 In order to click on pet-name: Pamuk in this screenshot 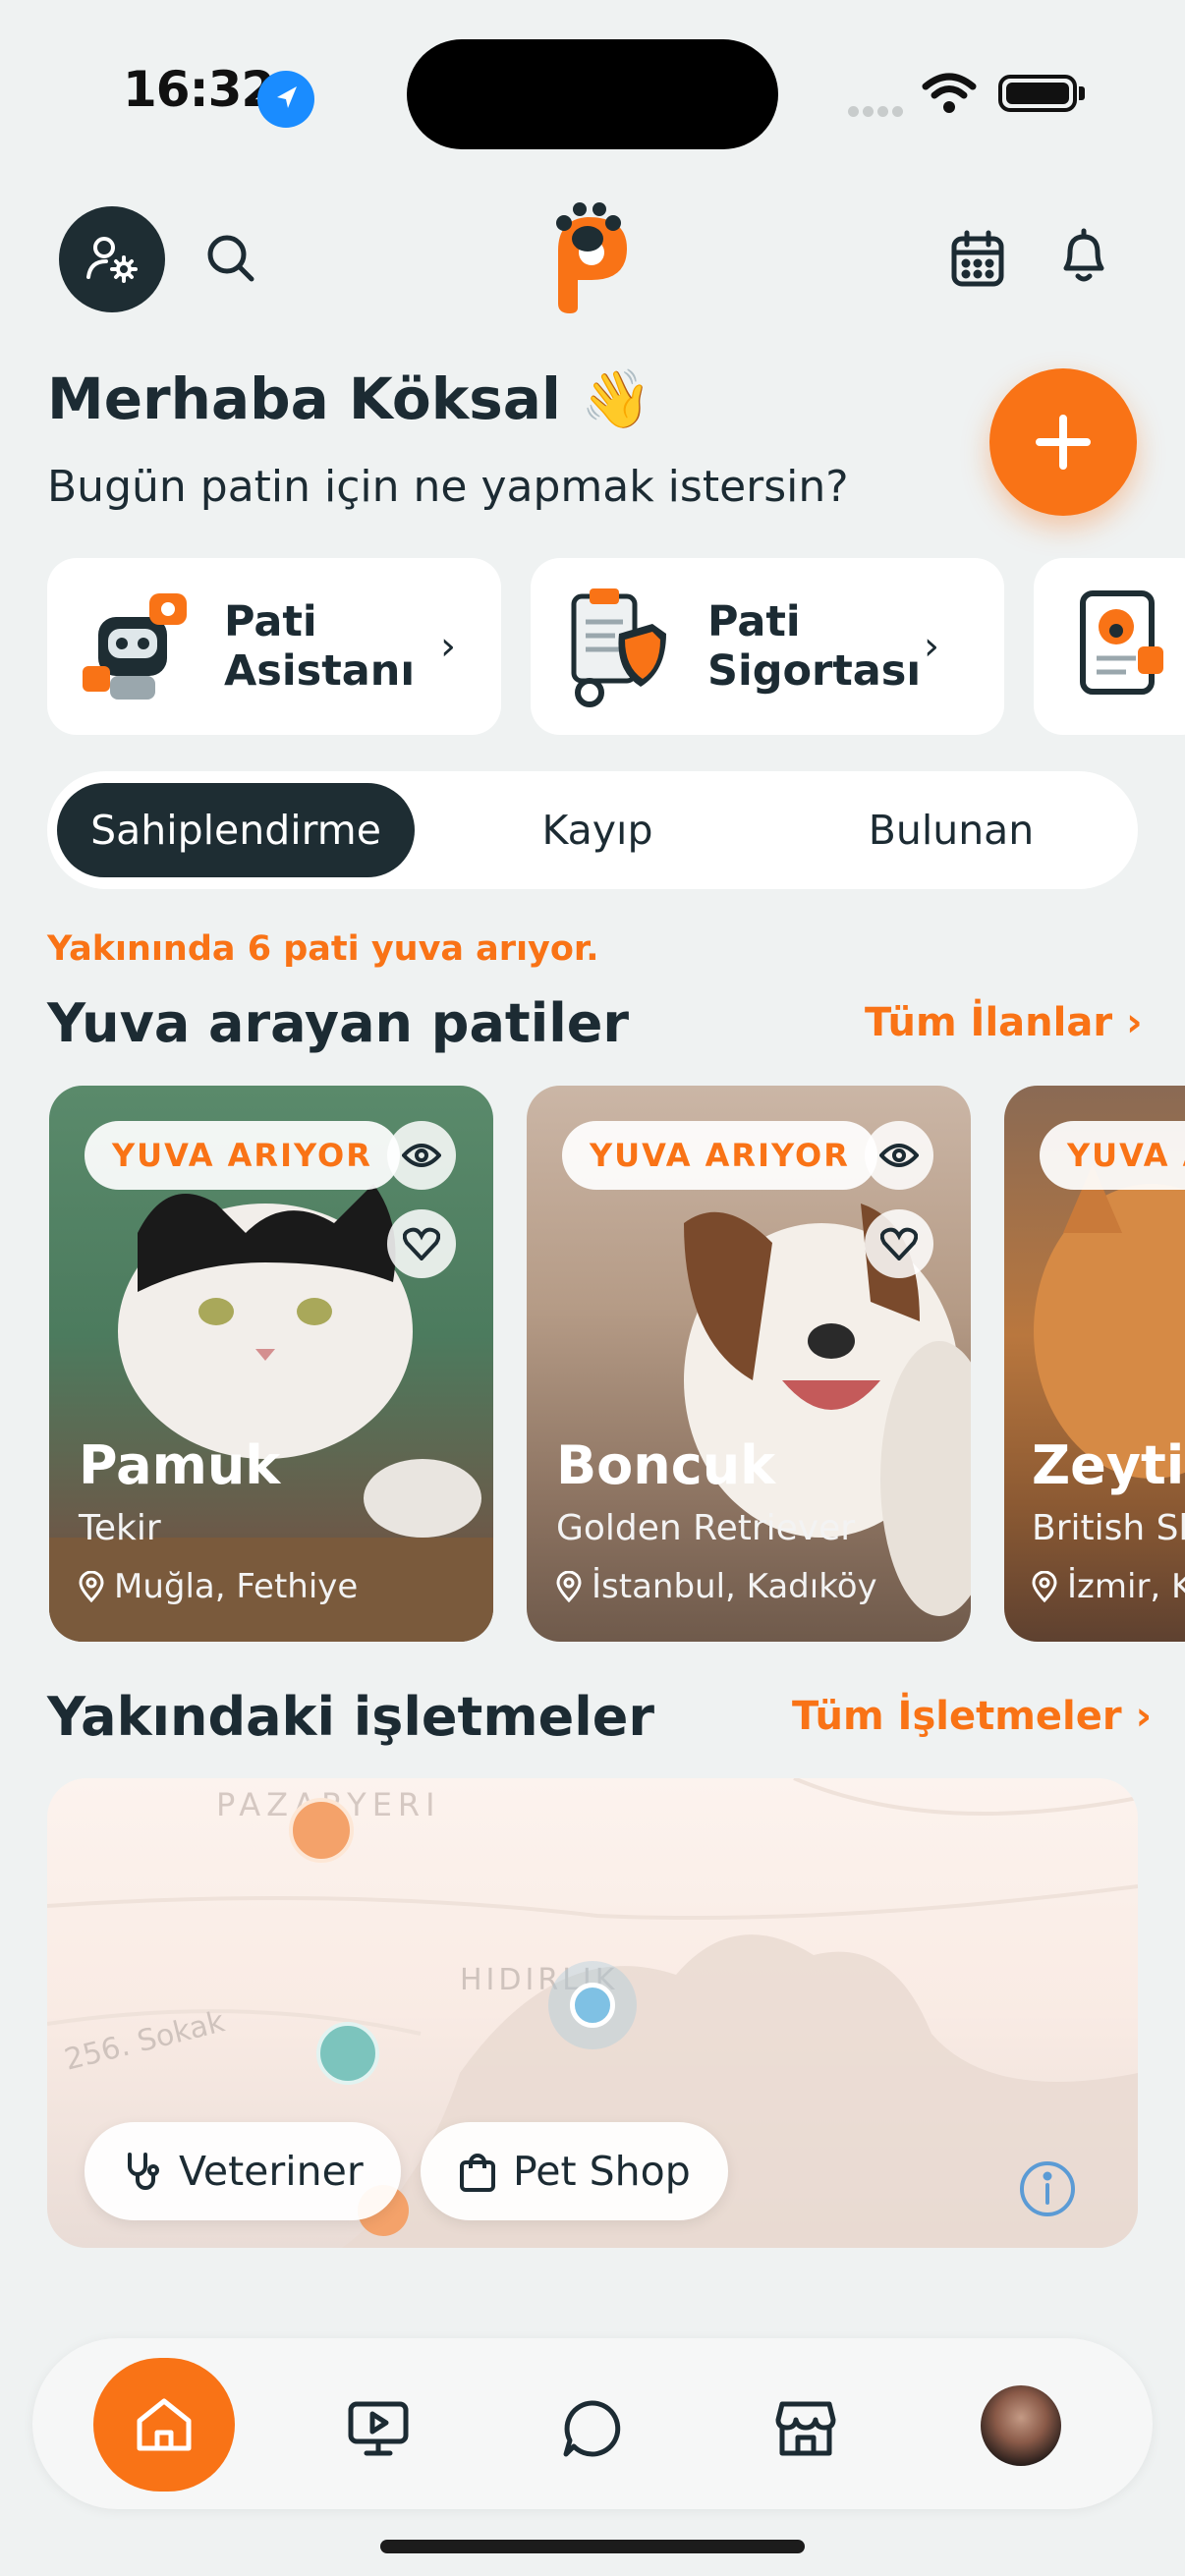, I will do `click(180, 1465)`.